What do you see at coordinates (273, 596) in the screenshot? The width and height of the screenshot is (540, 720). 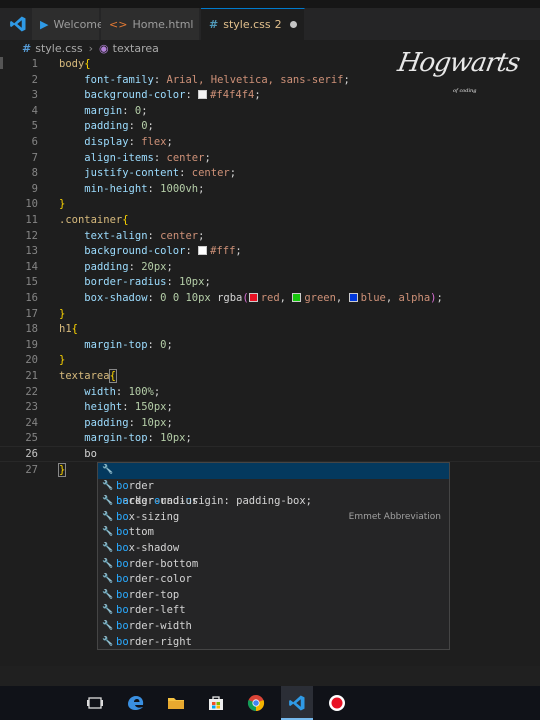 I see `suggestion-item: 🔧 border-top` at bounding box center [273, 596].